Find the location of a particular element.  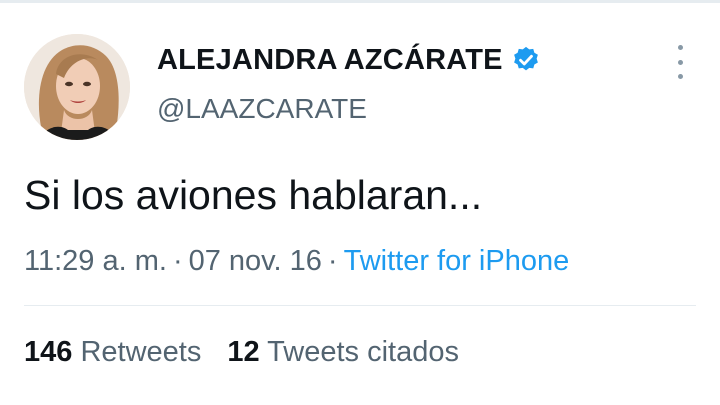

retweets-label: Retweets is located at coordinates (141, 352).